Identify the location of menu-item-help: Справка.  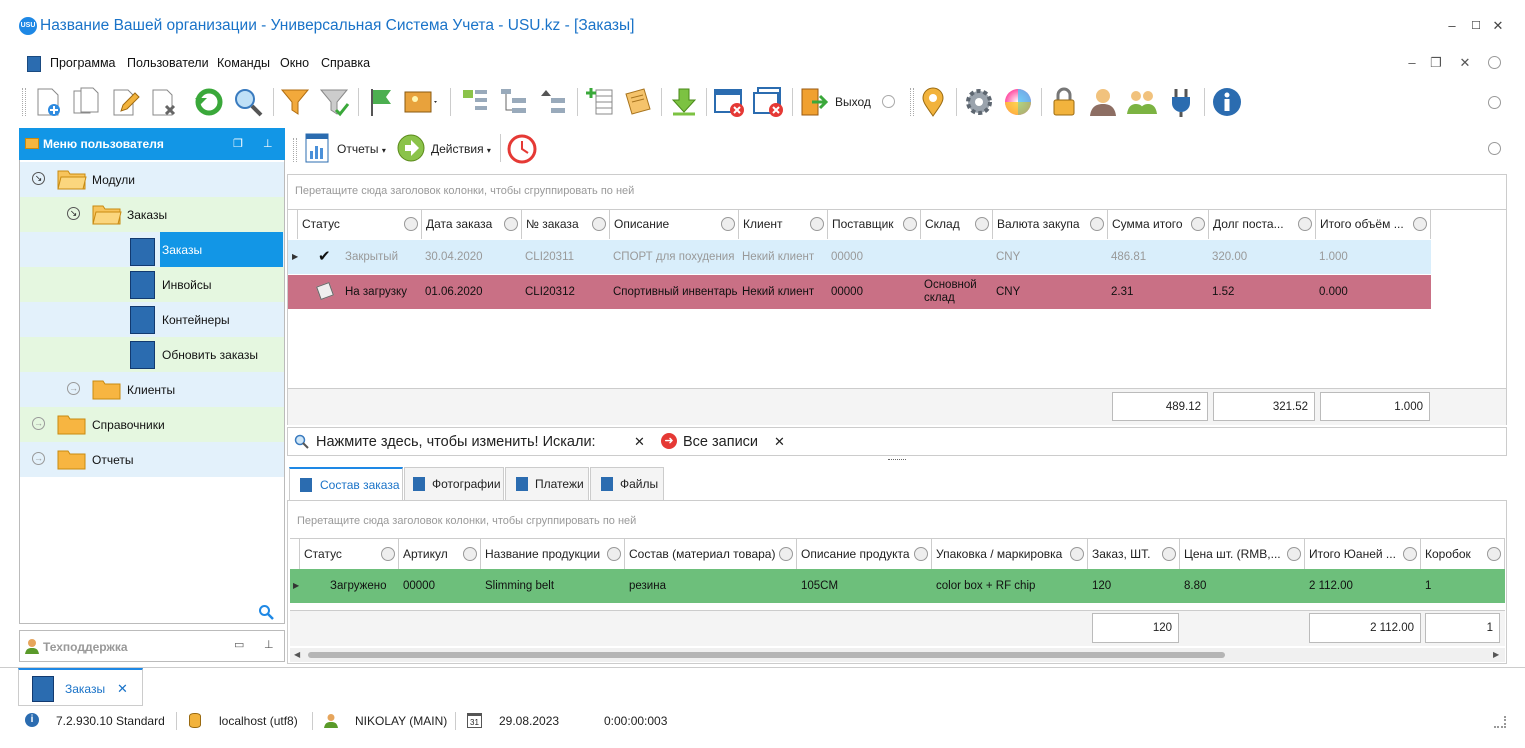
(345, 63).